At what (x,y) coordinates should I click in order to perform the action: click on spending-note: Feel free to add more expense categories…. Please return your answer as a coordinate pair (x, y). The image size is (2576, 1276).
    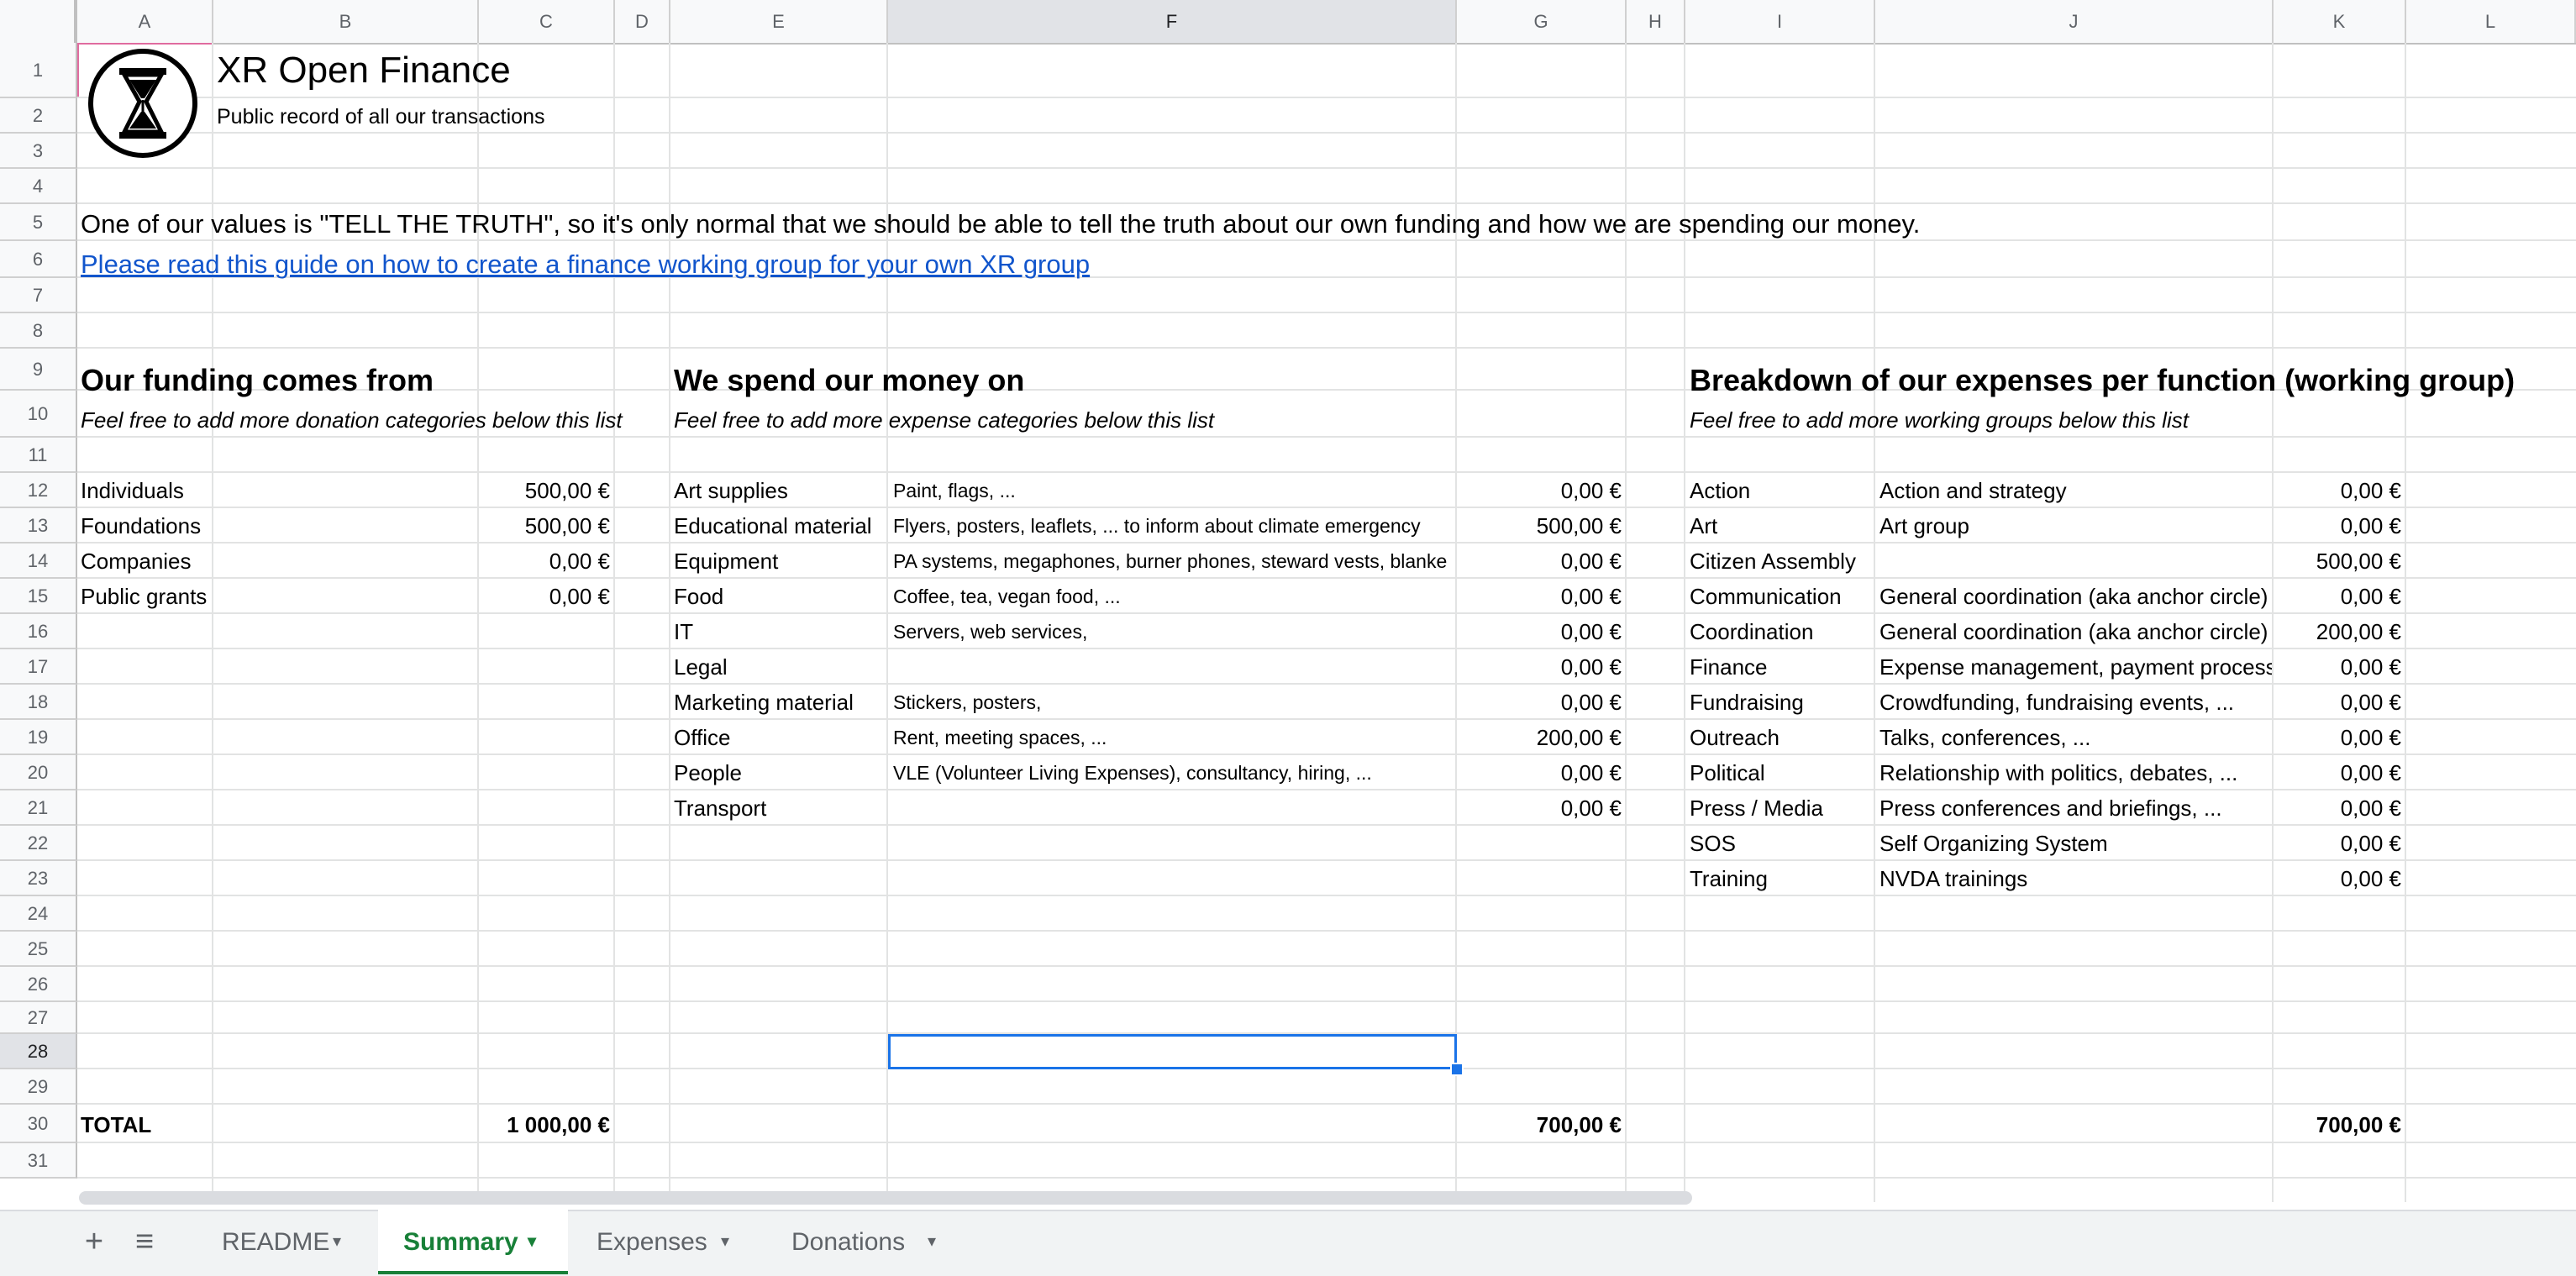
    Looking at the image, I should click on (944, 420).